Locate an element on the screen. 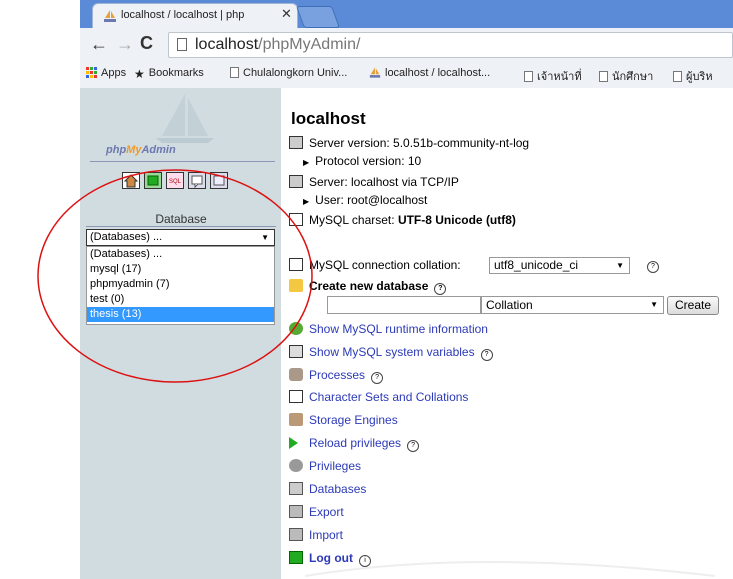  star-icon: ★ is located at coordinates (139, 74).